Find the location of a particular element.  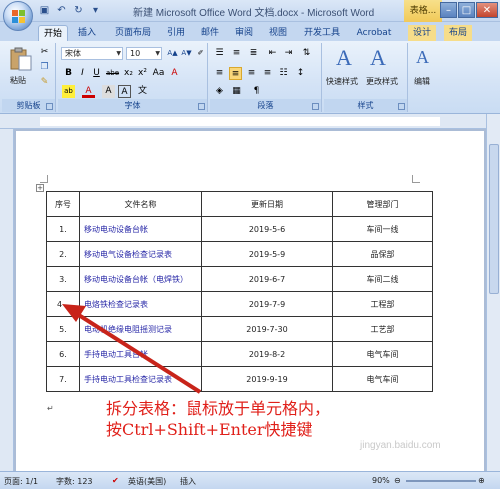

page-count: 页面: 1/1 is located at coordinates (21, 481).